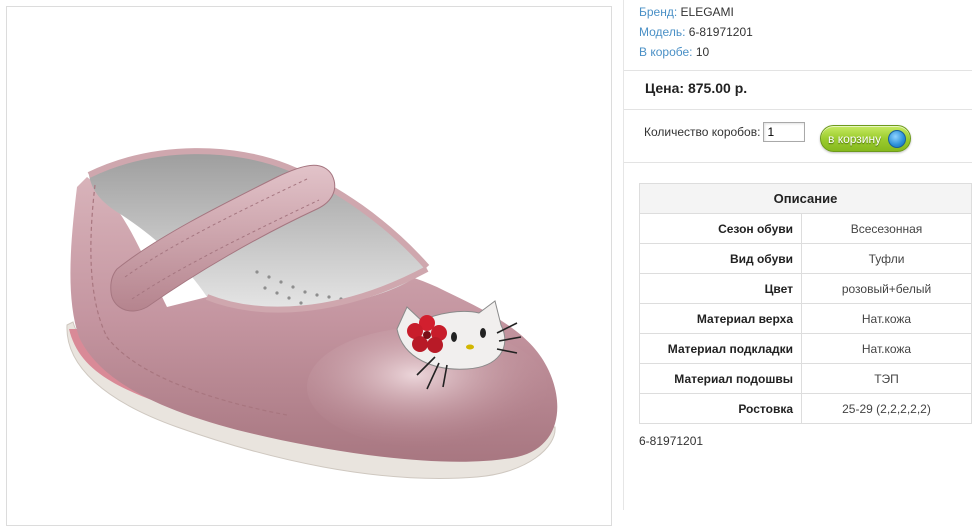  Describe the element at coordinates (855, 138) in the screenshot. I see `add-to-cart-label: в корзину` at that location.